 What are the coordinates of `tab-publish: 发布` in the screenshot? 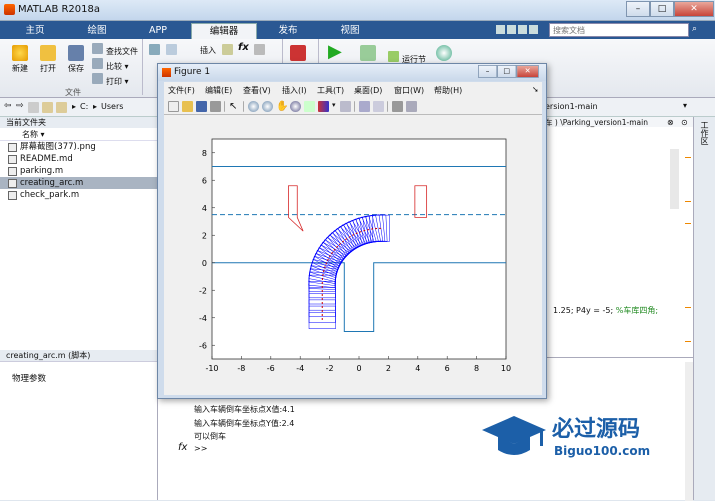 It's located at (288, 31).